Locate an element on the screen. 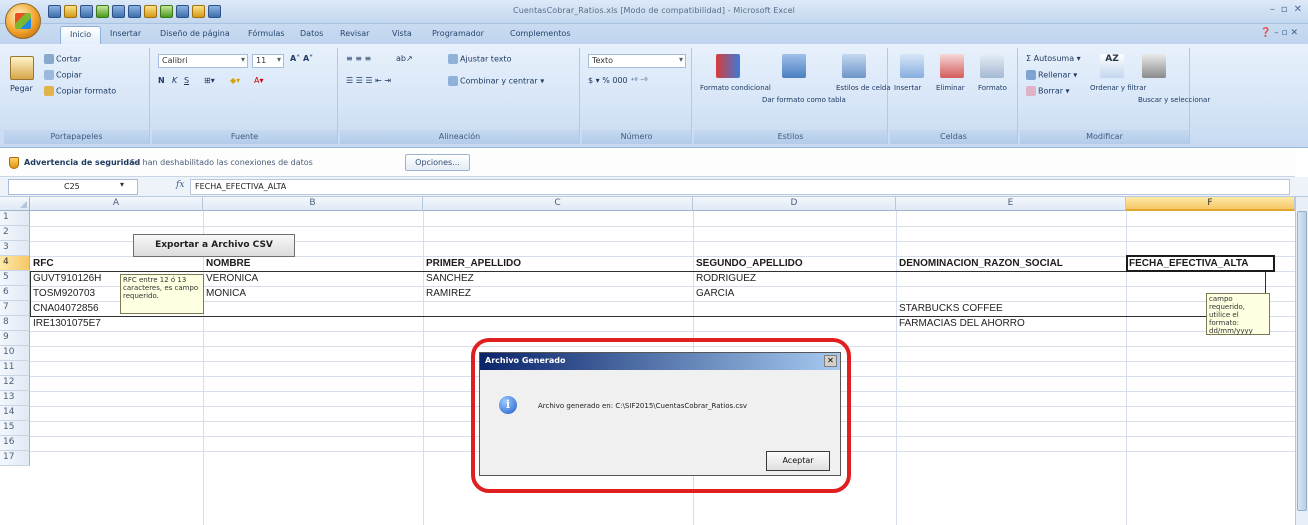 The width and height of the screenshot is (1308, 525). row-header-3: 3 is located at coordinates (15, 248).